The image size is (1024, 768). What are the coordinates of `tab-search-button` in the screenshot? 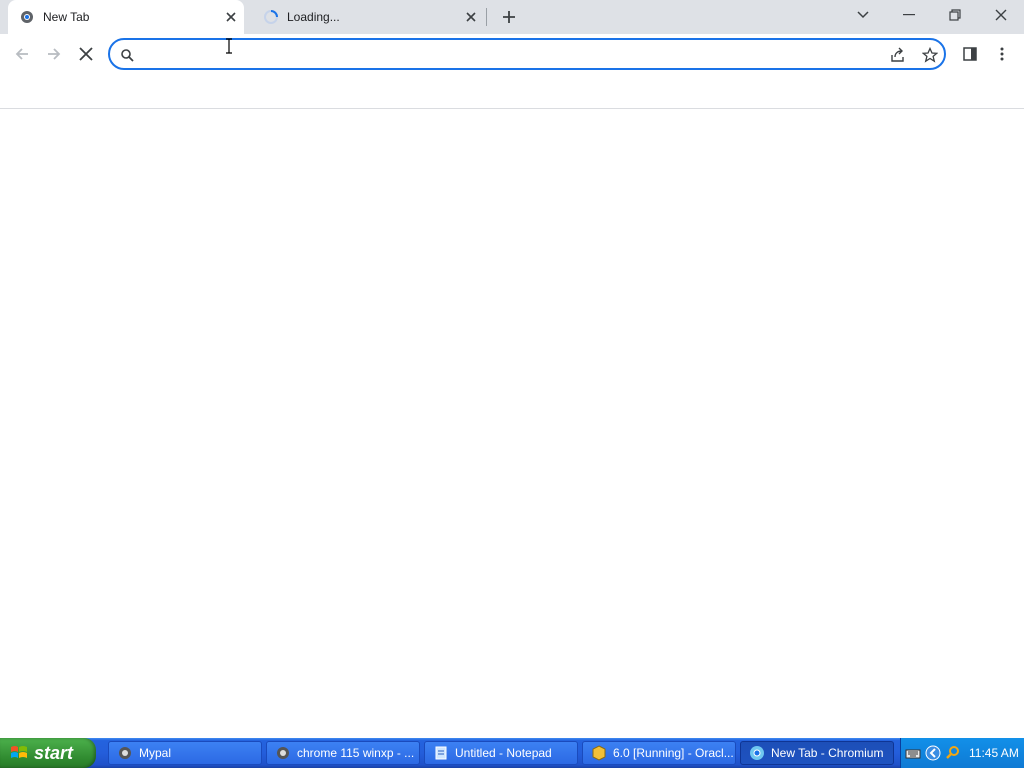 It's located at (863, 15).